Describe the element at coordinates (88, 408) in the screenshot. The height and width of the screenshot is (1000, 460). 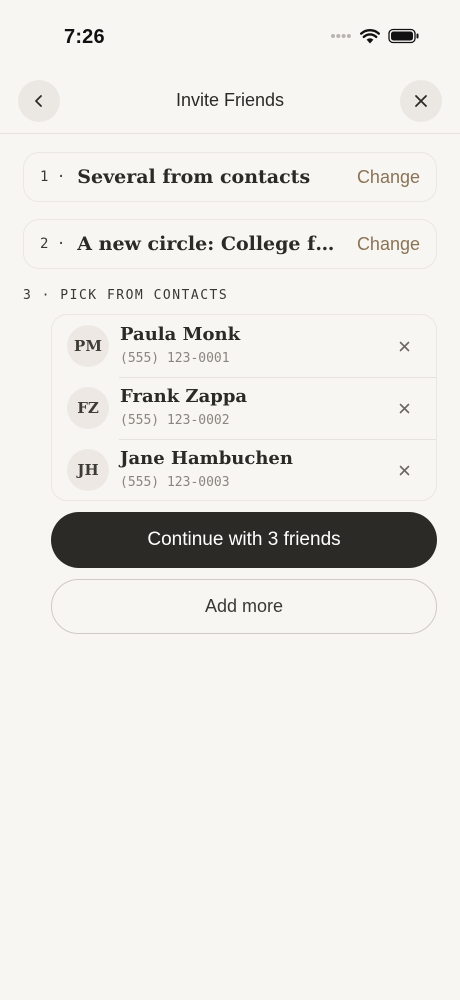
I see `avatar: FZ` at that location.